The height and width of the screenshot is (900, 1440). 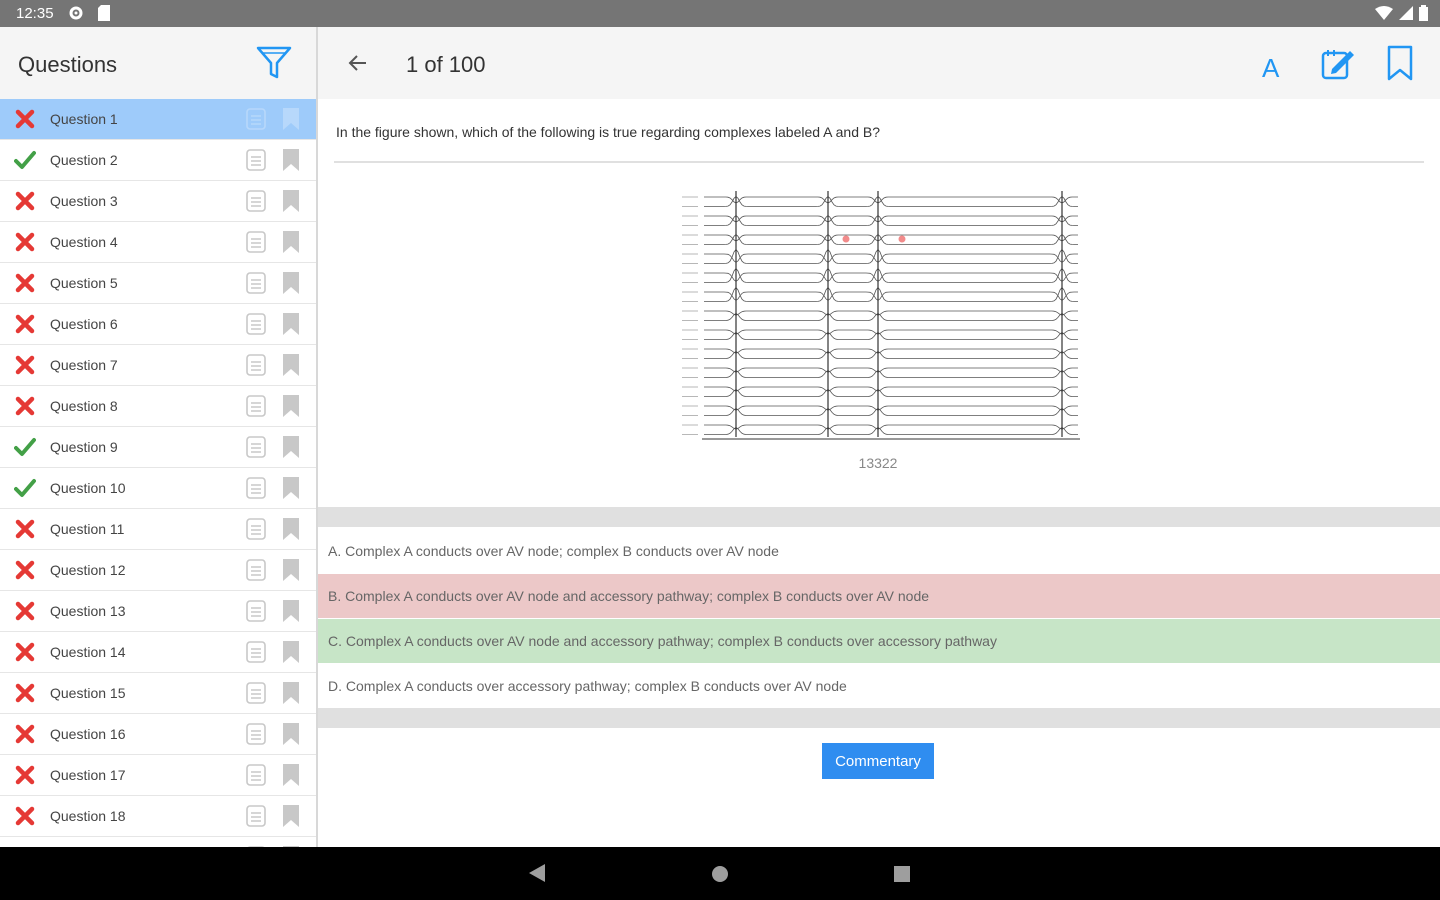 What do you see at coordinates (358, 65) in the screenshot?
I see `back-arrow-icon` at bounding box center [358, 65].